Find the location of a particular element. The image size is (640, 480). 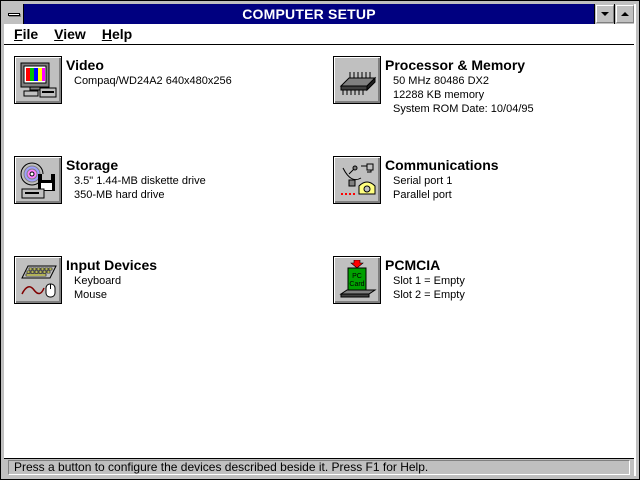

disk-icon is located at coordinates (37, 180).